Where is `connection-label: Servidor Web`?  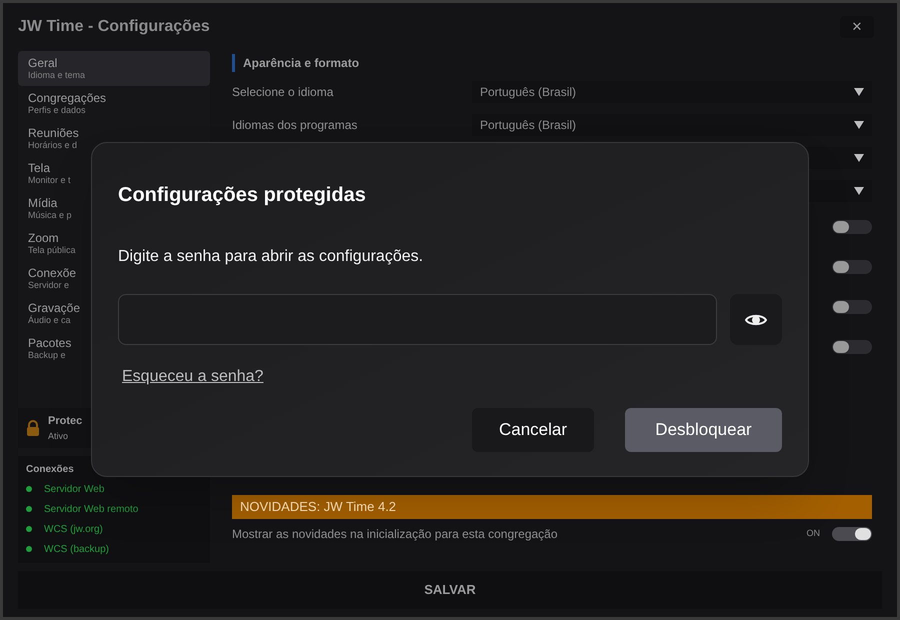 connection-label: Servidor Web is located at coordinates (74, 489).